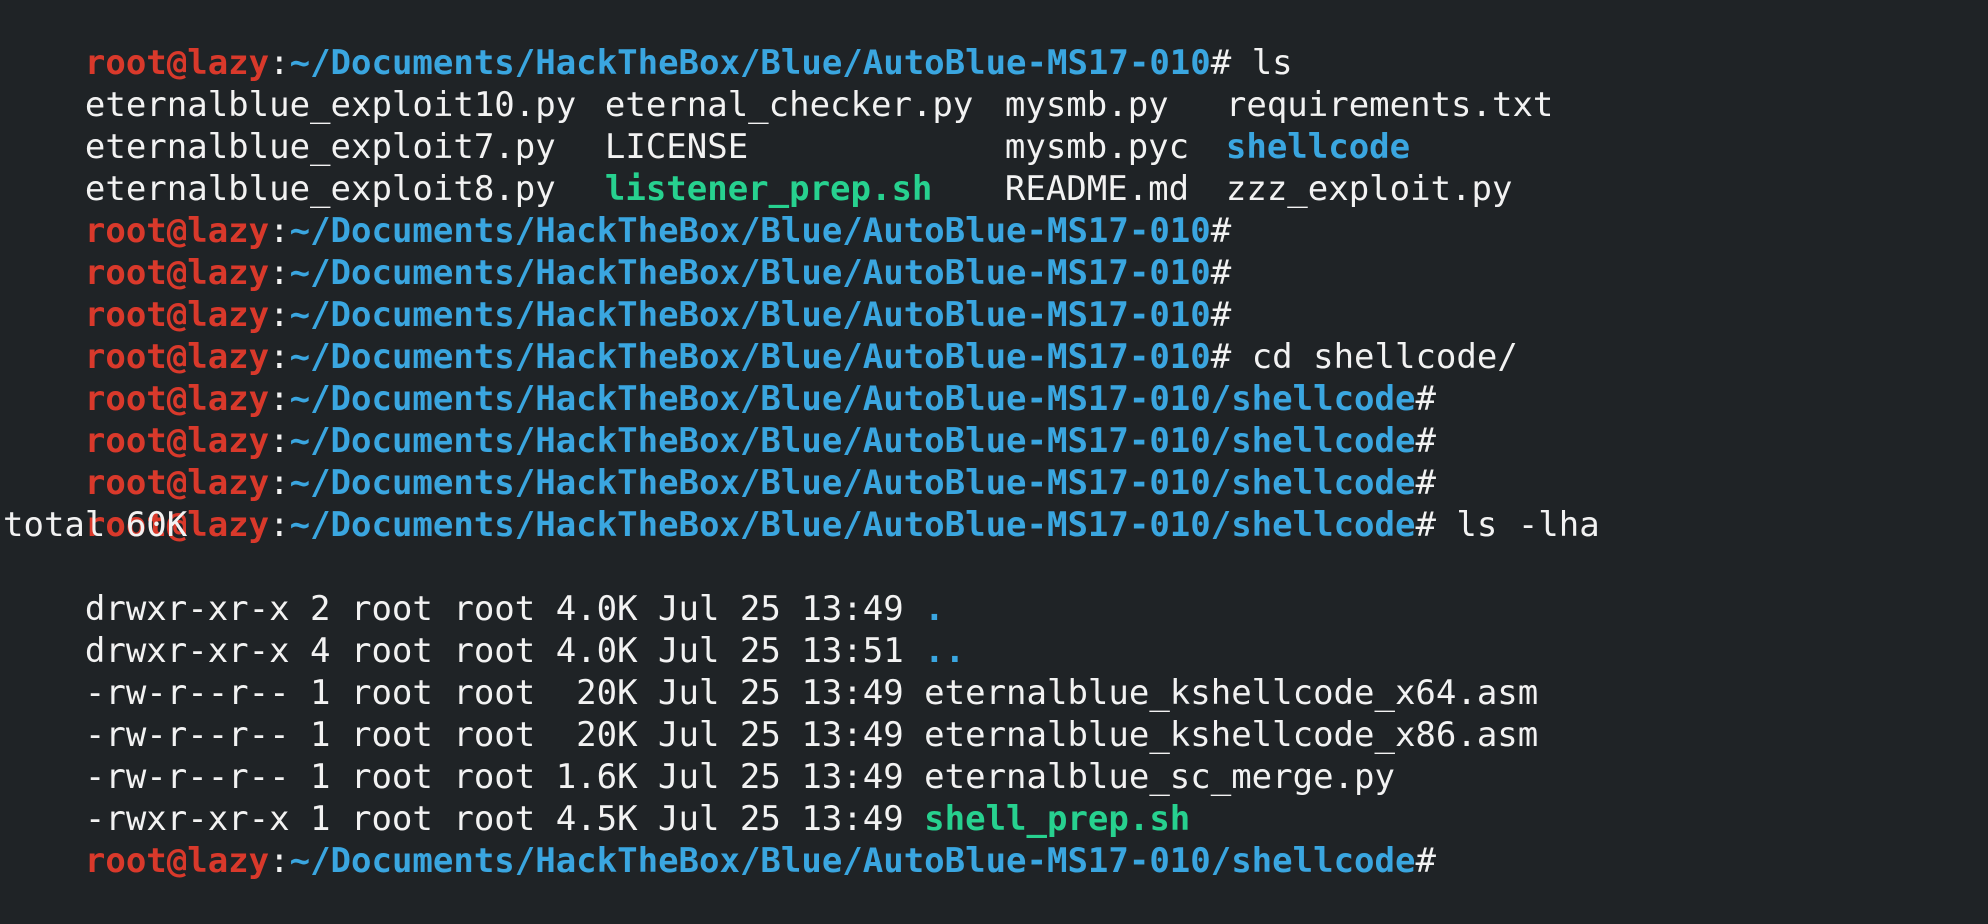 Image resolution: width=1988 pixels, height=924 pixels. Describe the element at coordinates (1231, 693) in the screenshot. I see `file-entry: eternalblue_kshellcode_x64.asm` at that location.